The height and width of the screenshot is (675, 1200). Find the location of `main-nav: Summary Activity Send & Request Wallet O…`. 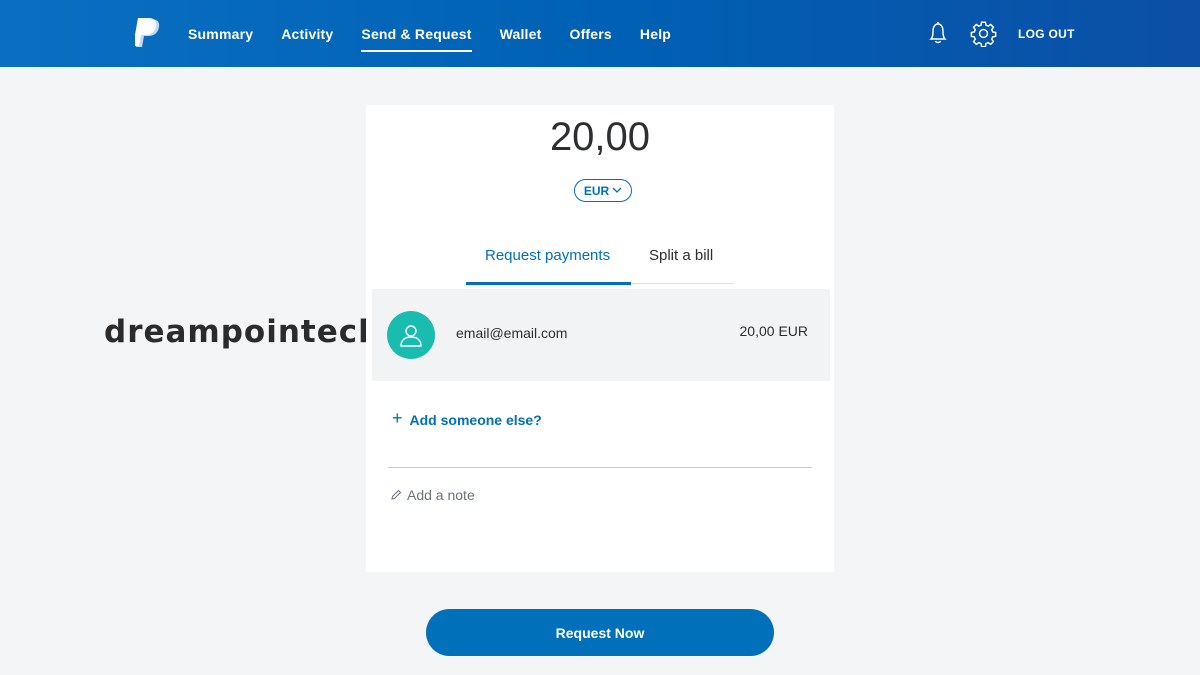

main-nav: Summary Activity Send & Request Wallet O… is located at coordinates (443, 33).